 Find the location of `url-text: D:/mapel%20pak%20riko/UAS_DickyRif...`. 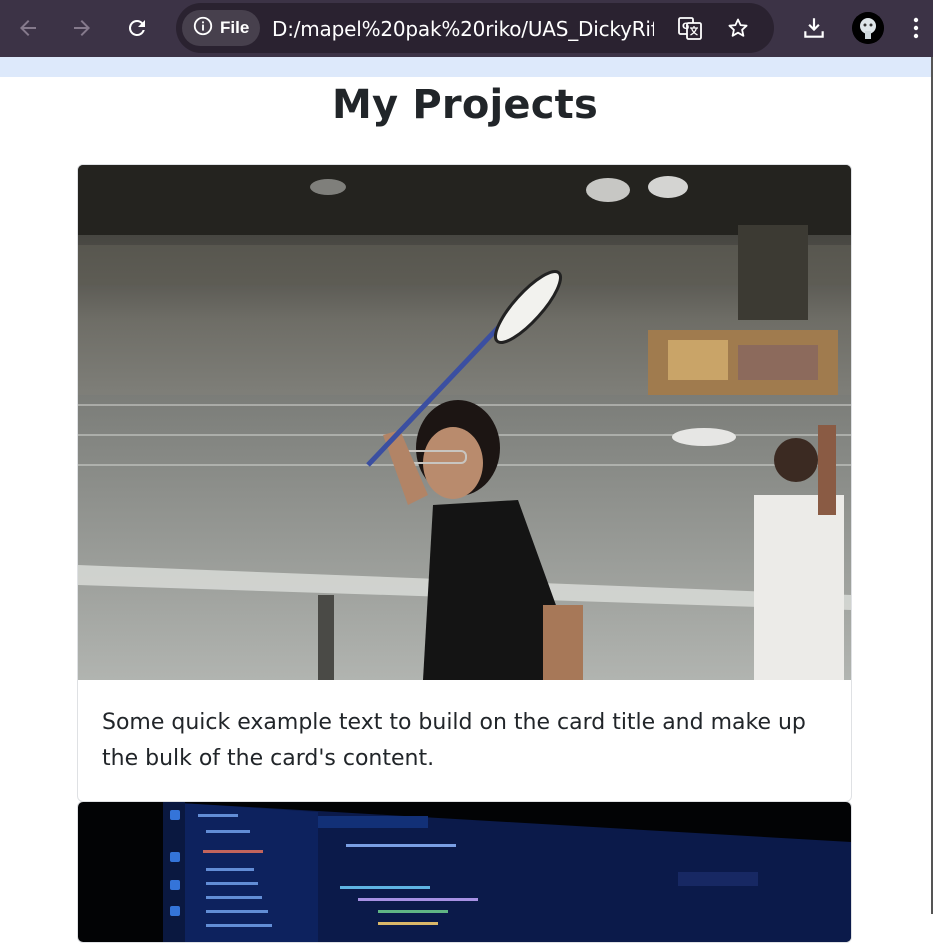

url-text: D:/mapel%20pak%20riko/UAS_DickyRif... is located at coordinates (463, 29).